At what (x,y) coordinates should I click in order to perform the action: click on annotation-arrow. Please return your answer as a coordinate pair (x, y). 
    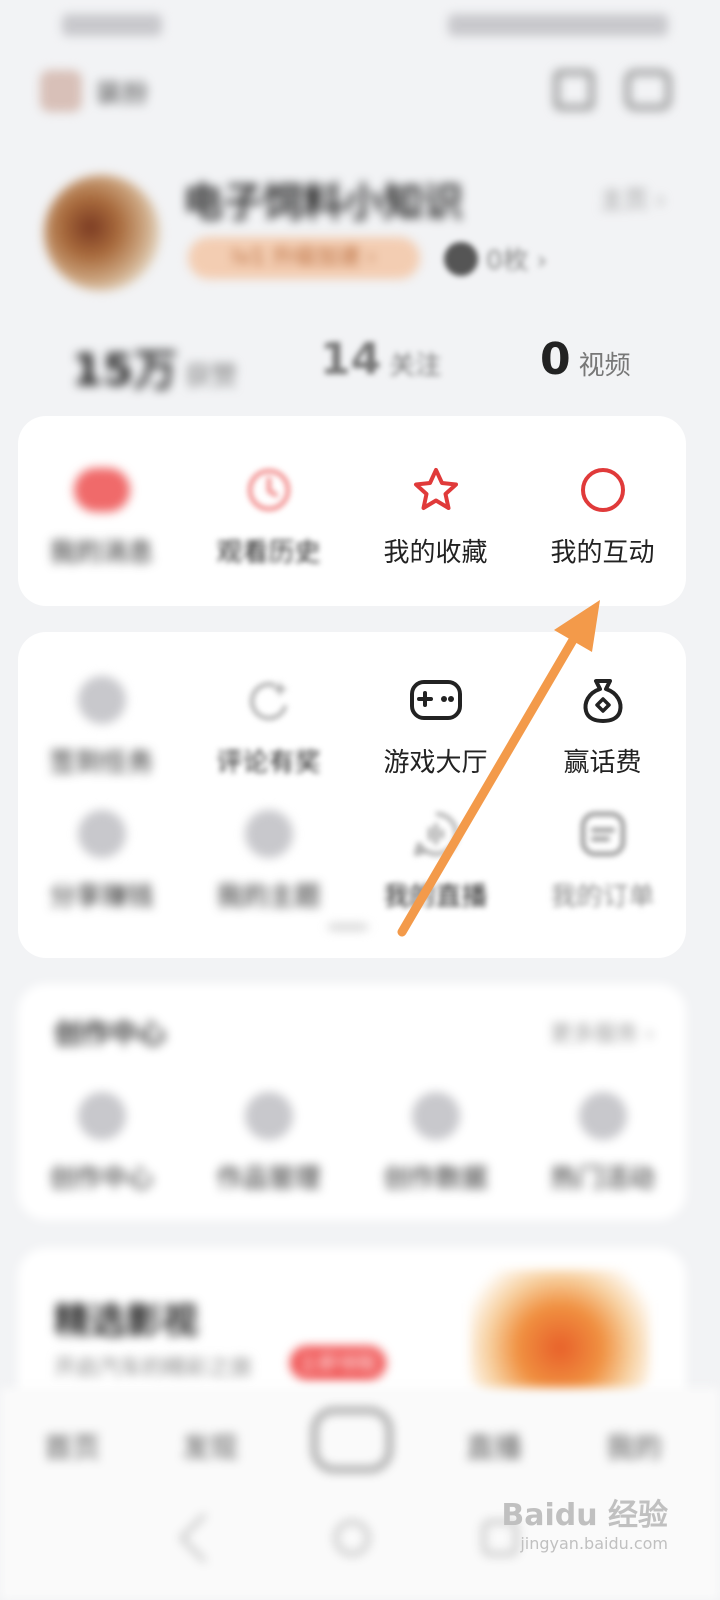
    Looking at the image, I should click on (498, 768).